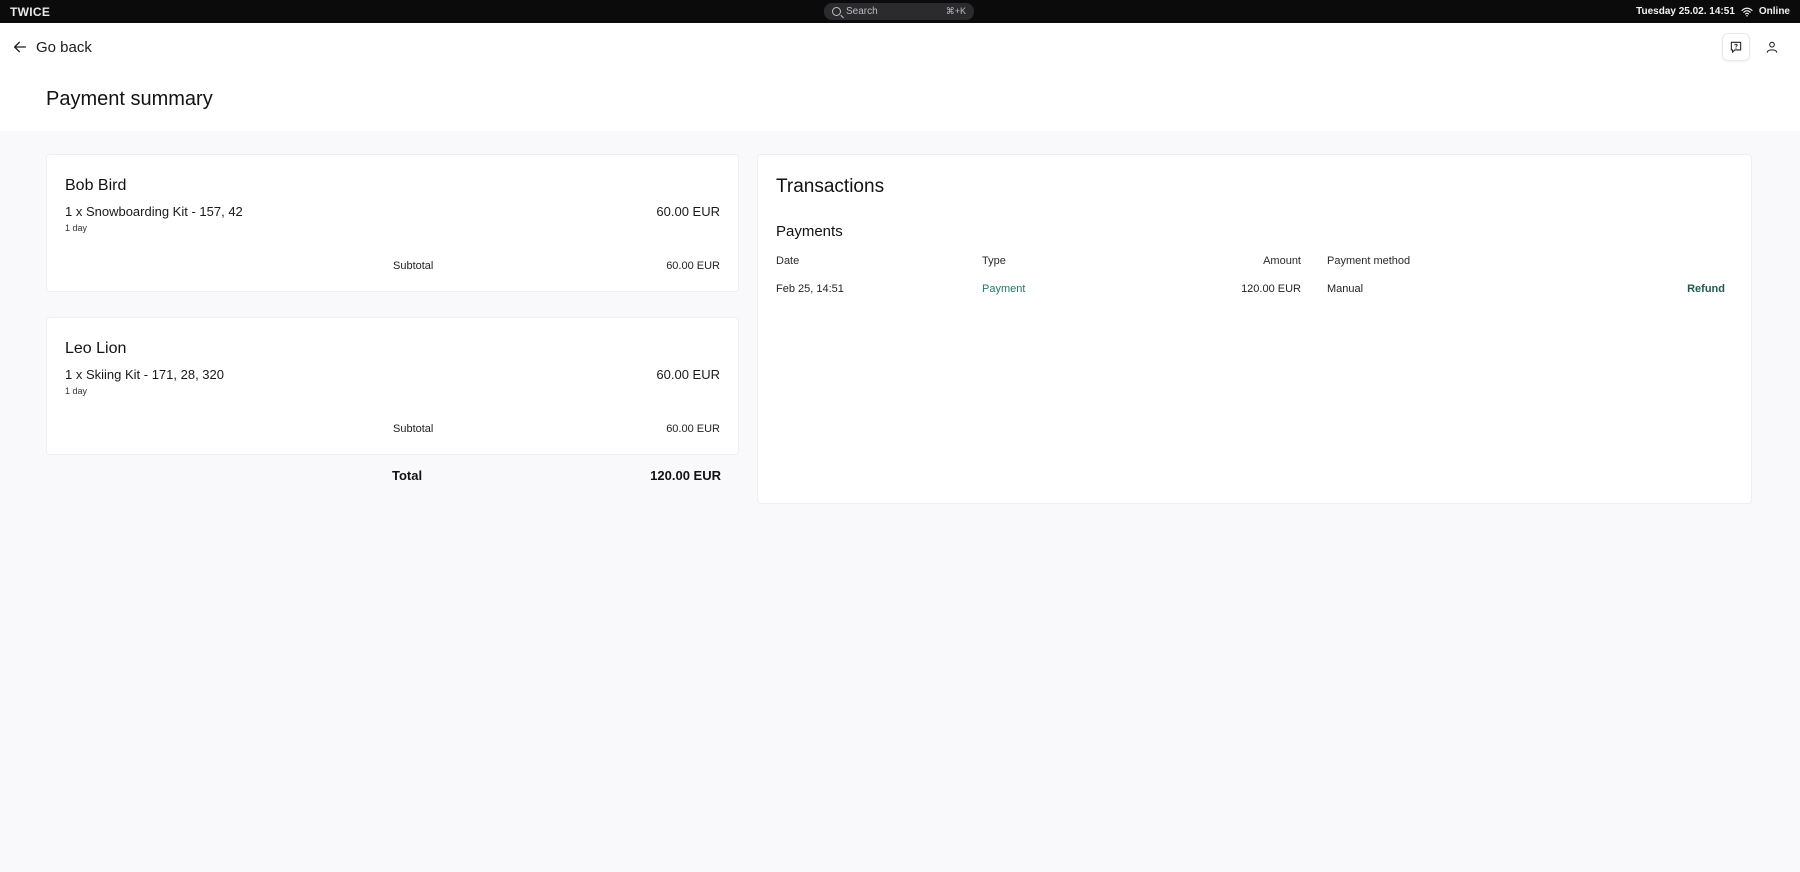 The height and width of the screenshot is (872, 1800). Describe the element at coordinates (1345, 289) in the screenshot. I see `payment-method: Manual` at that location.